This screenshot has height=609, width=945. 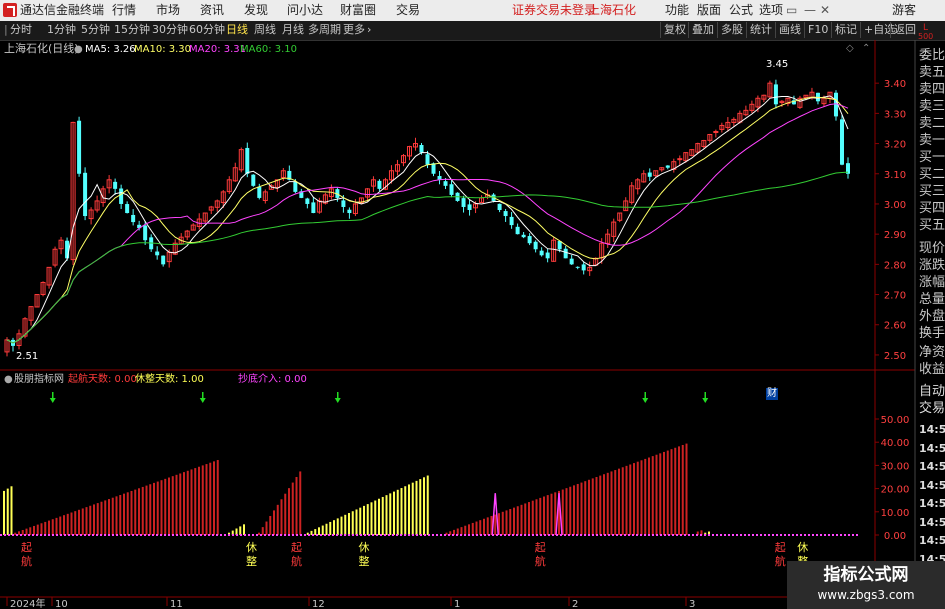 I want to click on menu-item-quotes: 行情, so click(x=124, y=10).